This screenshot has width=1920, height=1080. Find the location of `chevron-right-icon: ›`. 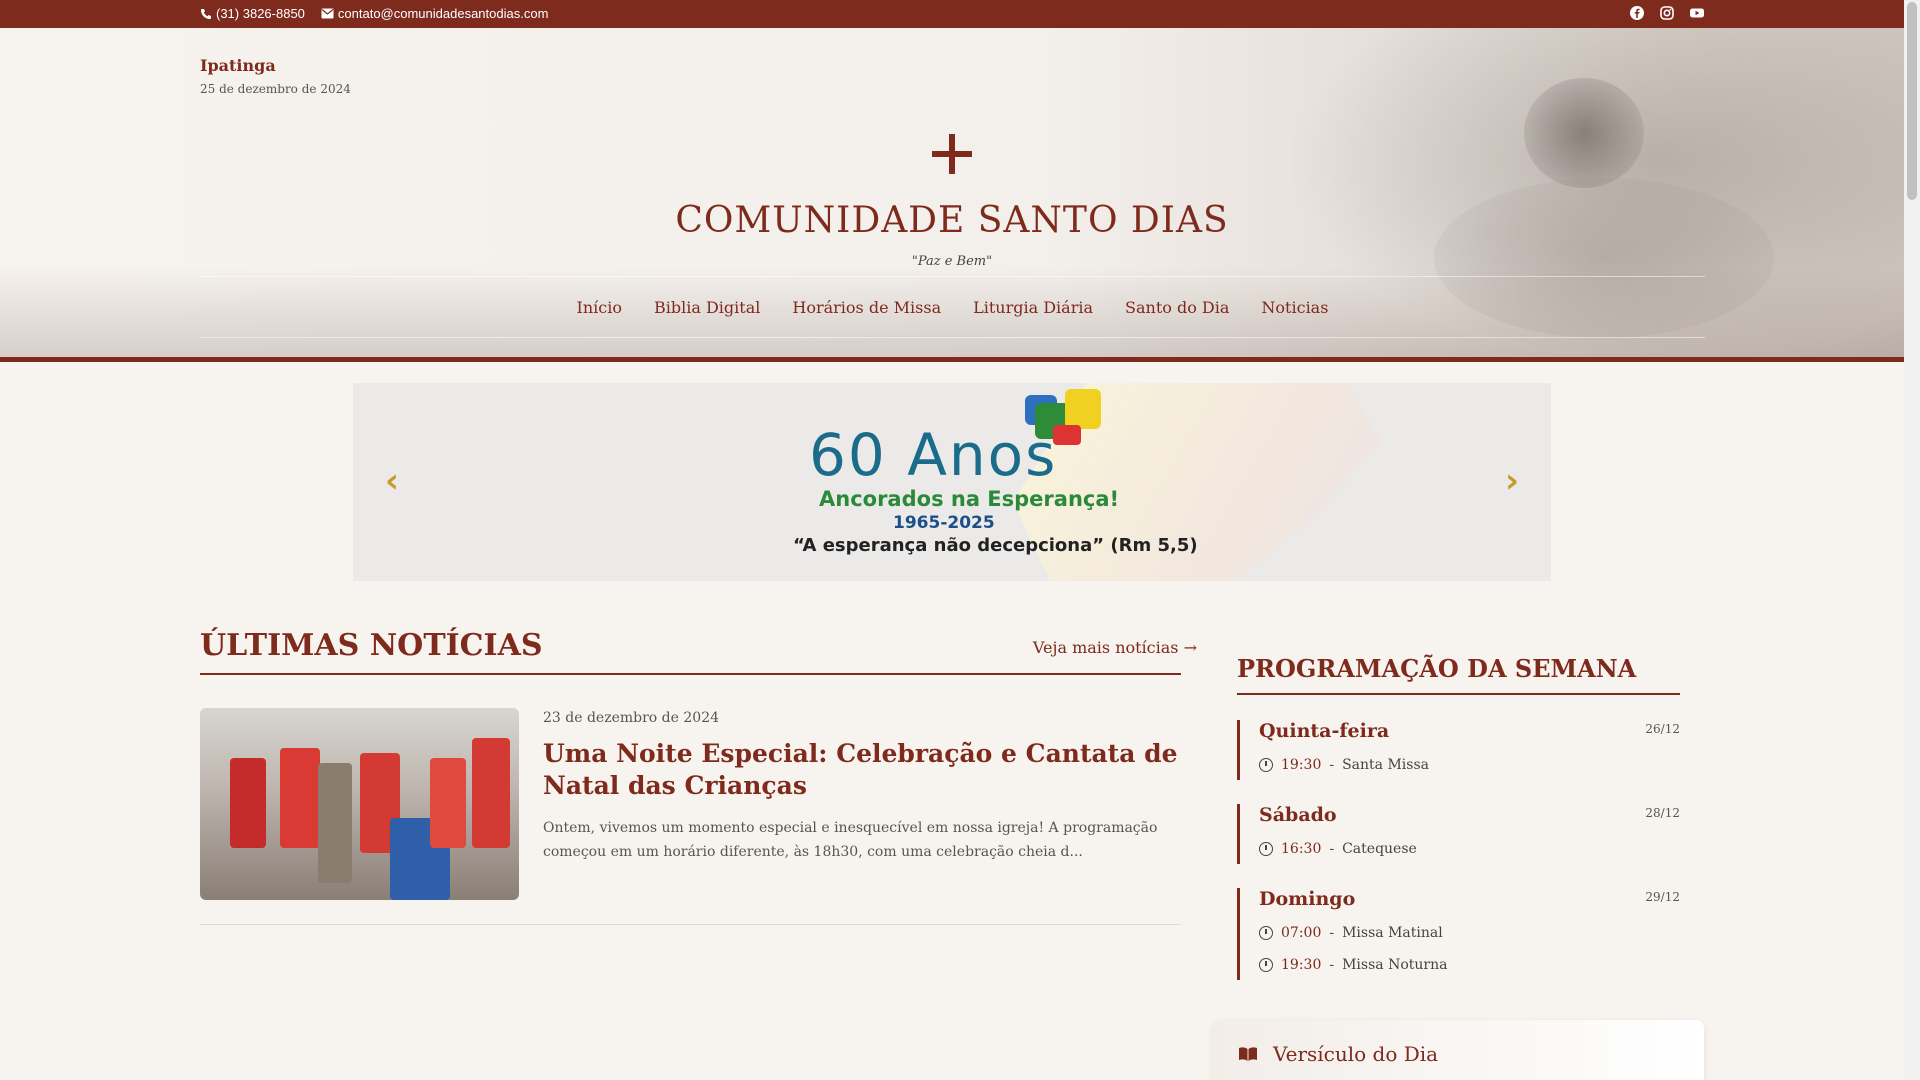

chevron-right-icon: › is located at coordinates (1511, 481).